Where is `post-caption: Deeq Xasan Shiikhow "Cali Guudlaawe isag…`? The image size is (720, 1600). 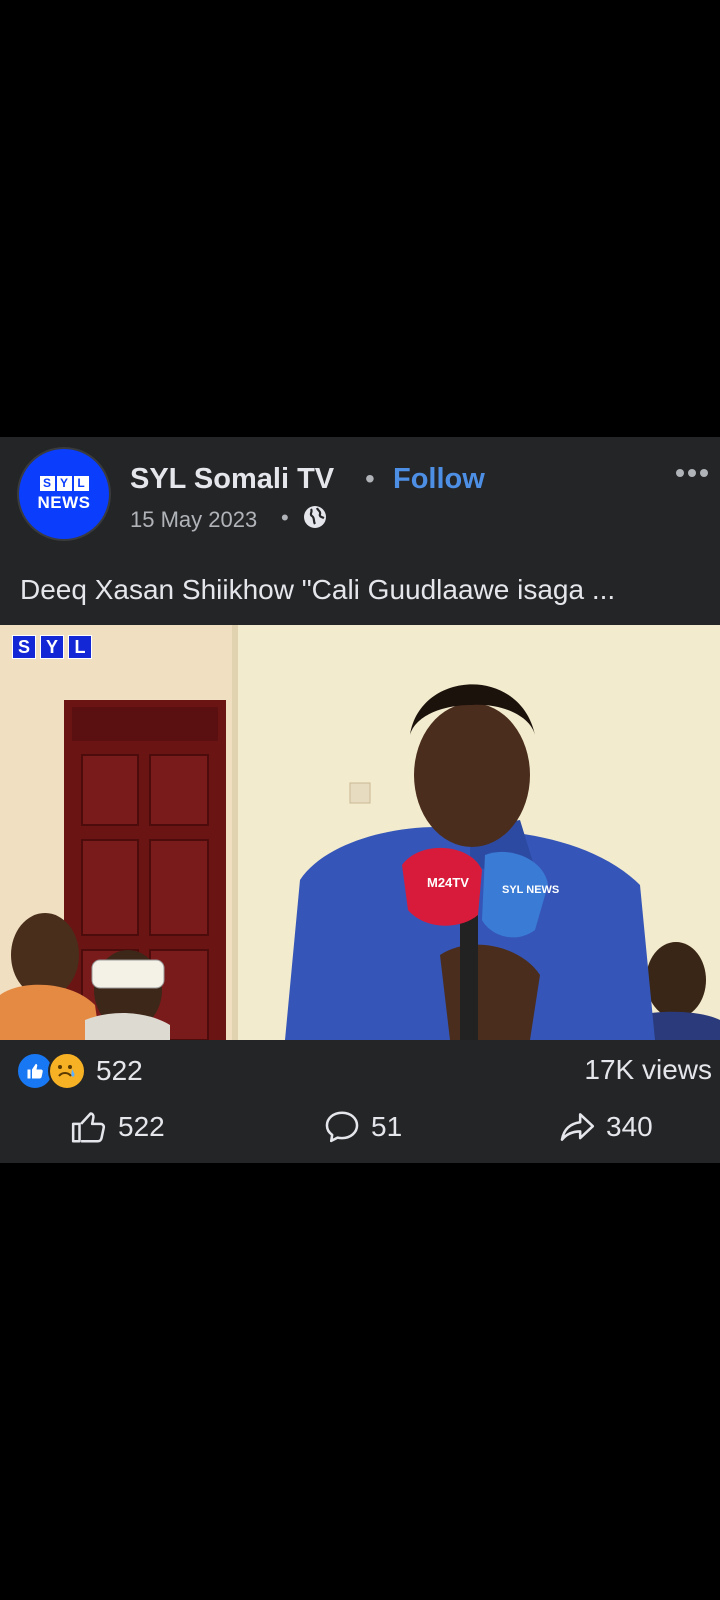
post-caption: Deeq Xasan Shiikhow "Cali Guudlaawe isag… is located at coordinates (360, 590).